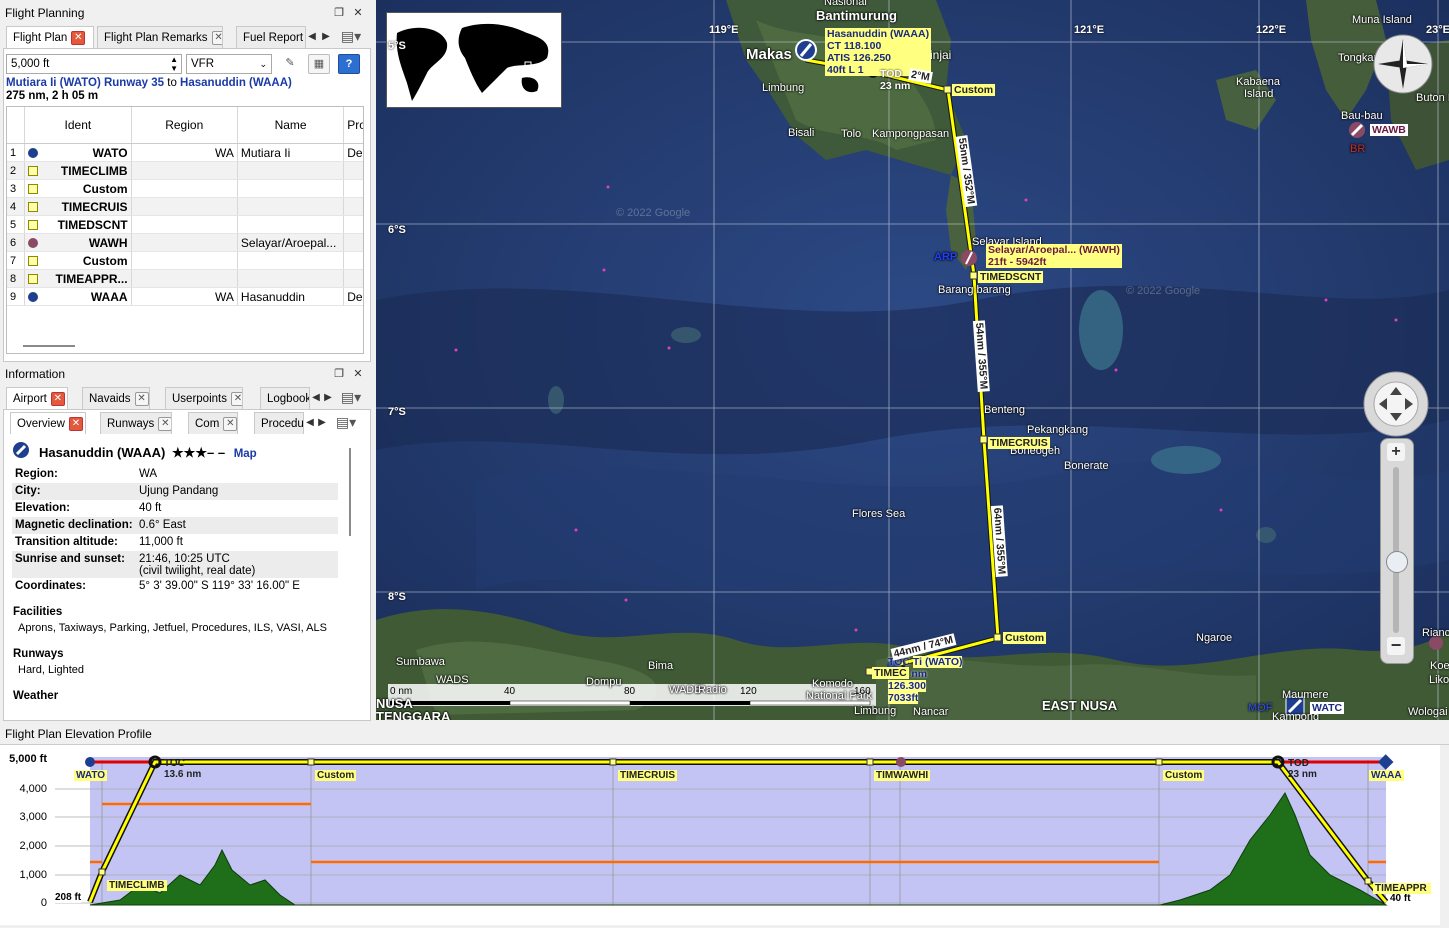  I want to click on altitude-input: 5,000 ft ▲ ▼, so click(94, 64).